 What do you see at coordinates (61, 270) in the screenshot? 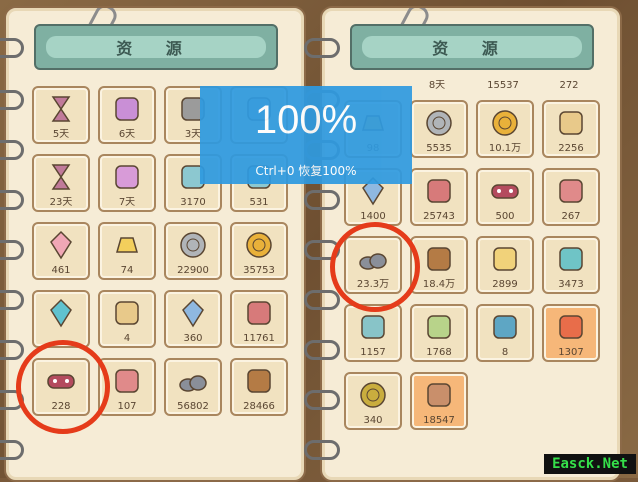
I see `item-count: 461` at bounding box center [61, 270].